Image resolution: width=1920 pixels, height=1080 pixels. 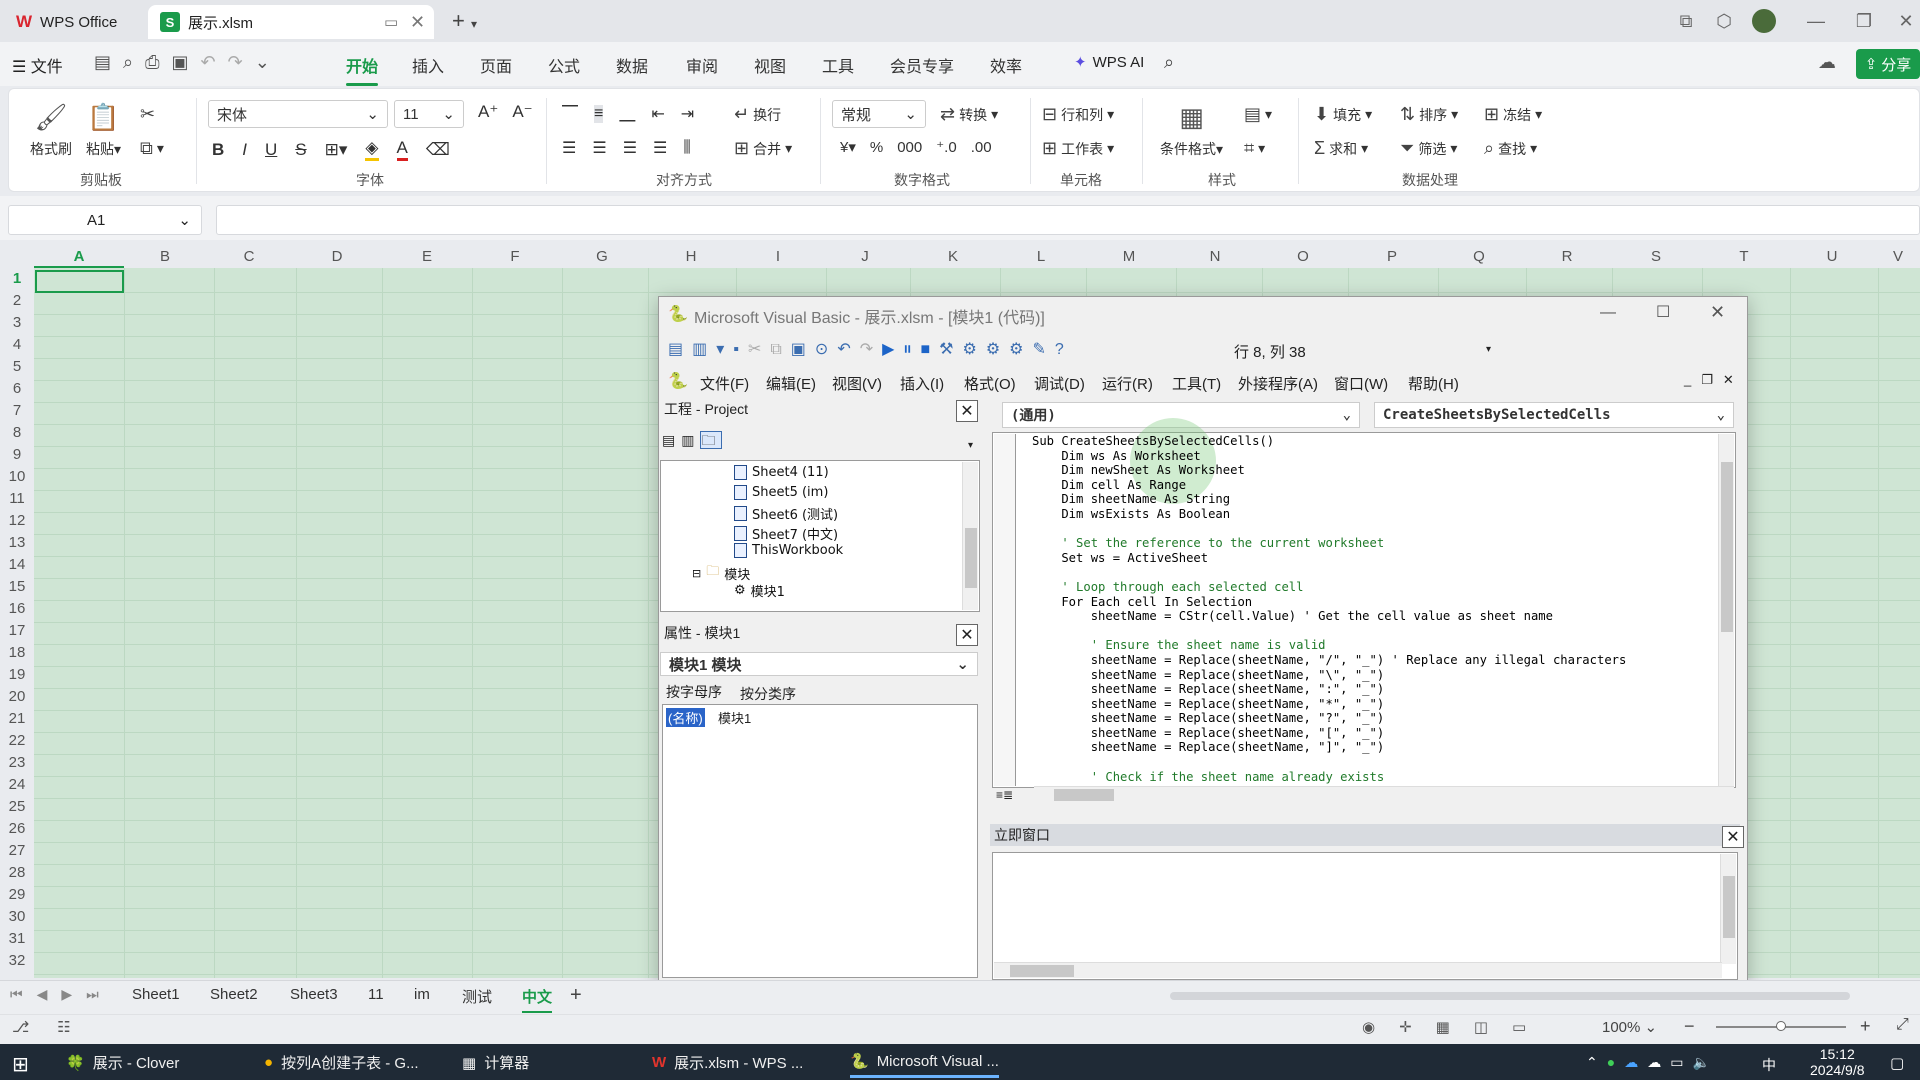 What do you see at coordinates (848, 147) in the screenshot?
I see `currency-icon: ¥▾` at bounding box center [848, 147].